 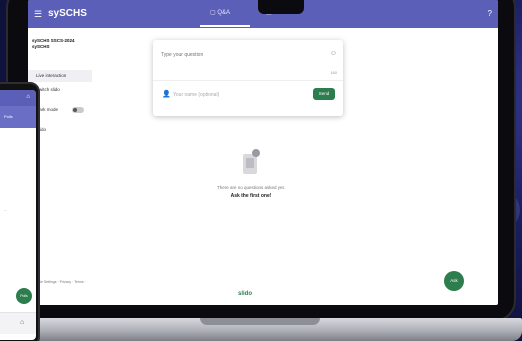 What do you see at coordinates (18, 215) in the screenshot?
I see `phone-screen: ⌂ Polls … Polls ⌂` at bounding box center [18, 215].